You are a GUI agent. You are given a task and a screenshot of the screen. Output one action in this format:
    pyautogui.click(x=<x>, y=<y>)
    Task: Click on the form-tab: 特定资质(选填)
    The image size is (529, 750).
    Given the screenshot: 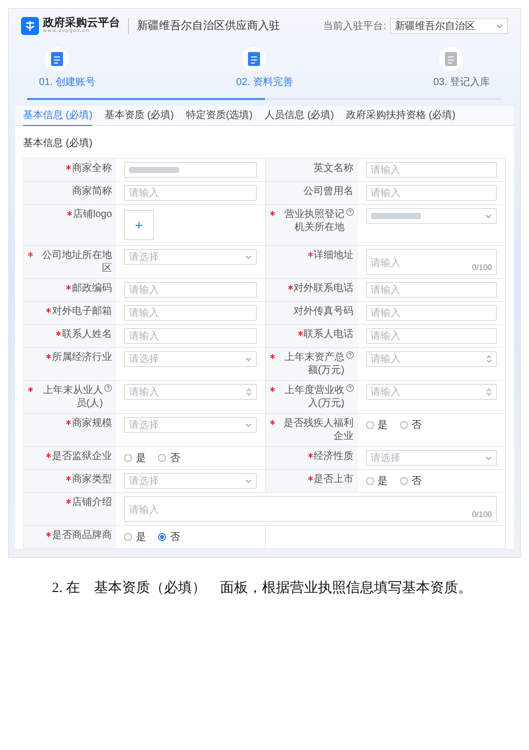 What is the action you would take?
    pyautogui.click(x=219, y=116)
    